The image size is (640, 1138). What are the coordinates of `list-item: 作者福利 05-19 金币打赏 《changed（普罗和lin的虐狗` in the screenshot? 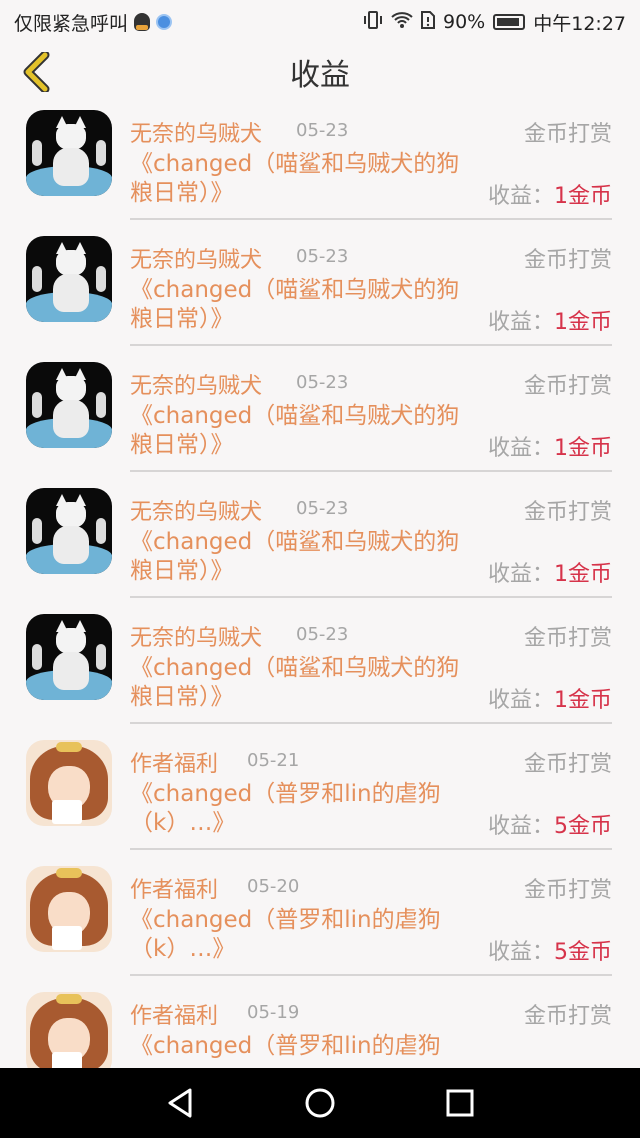 It's located at (320, 1025).